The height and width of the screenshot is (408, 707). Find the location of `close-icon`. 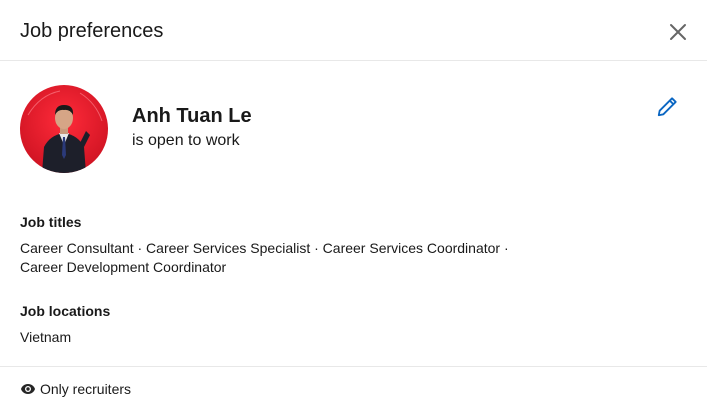

close-icon is located at coordinates (678, 32).